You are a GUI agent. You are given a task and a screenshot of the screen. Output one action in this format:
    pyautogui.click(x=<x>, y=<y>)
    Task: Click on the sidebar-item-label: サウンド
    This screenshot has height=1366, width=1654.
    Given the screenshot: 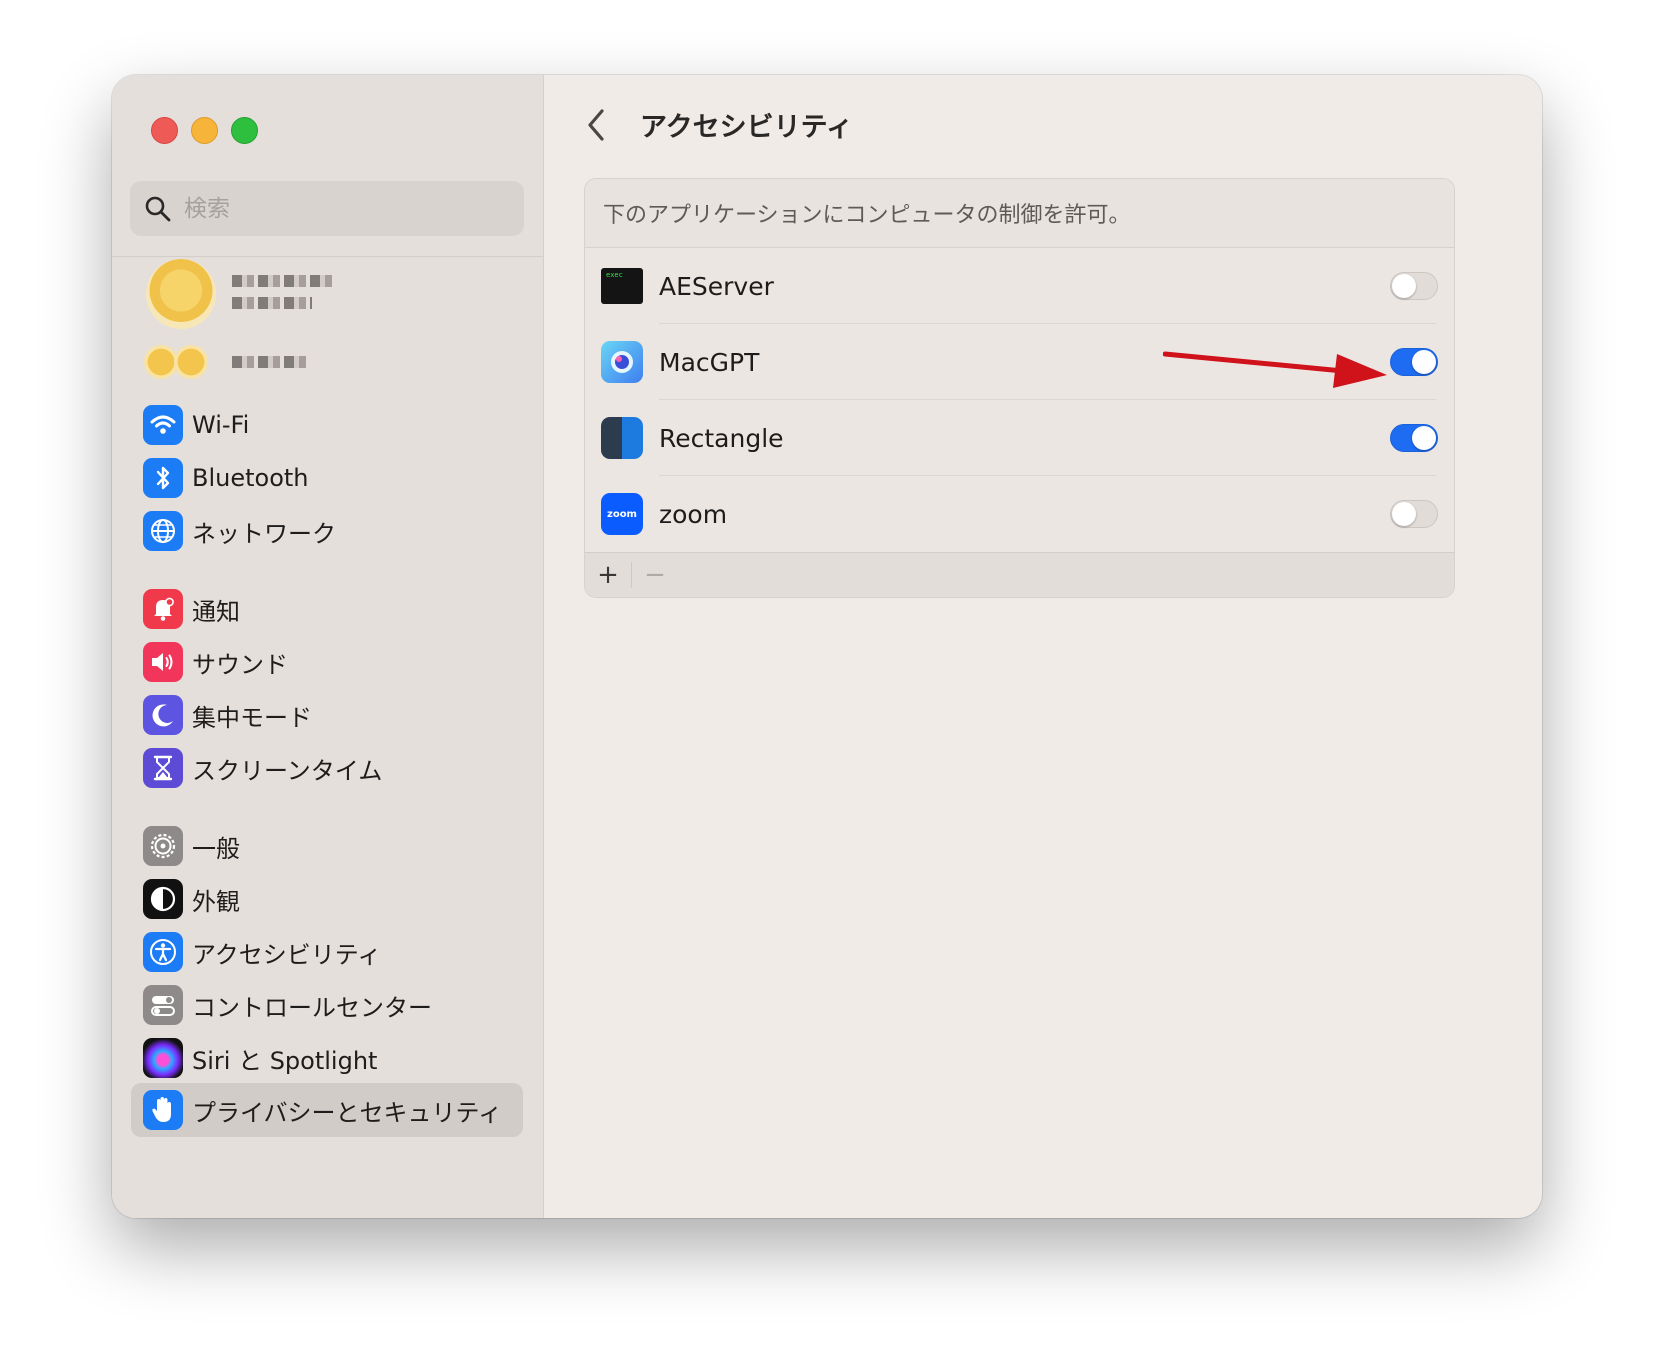 What is the action you would take?
    pyautogui.click(x=240, y=664)
    